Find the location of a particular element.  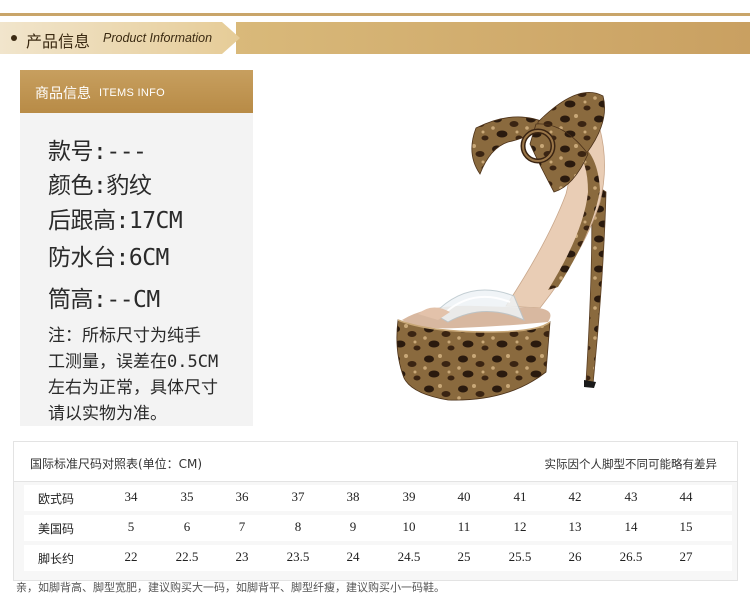

table-cell: 35 is located at coordinates (187, 496).